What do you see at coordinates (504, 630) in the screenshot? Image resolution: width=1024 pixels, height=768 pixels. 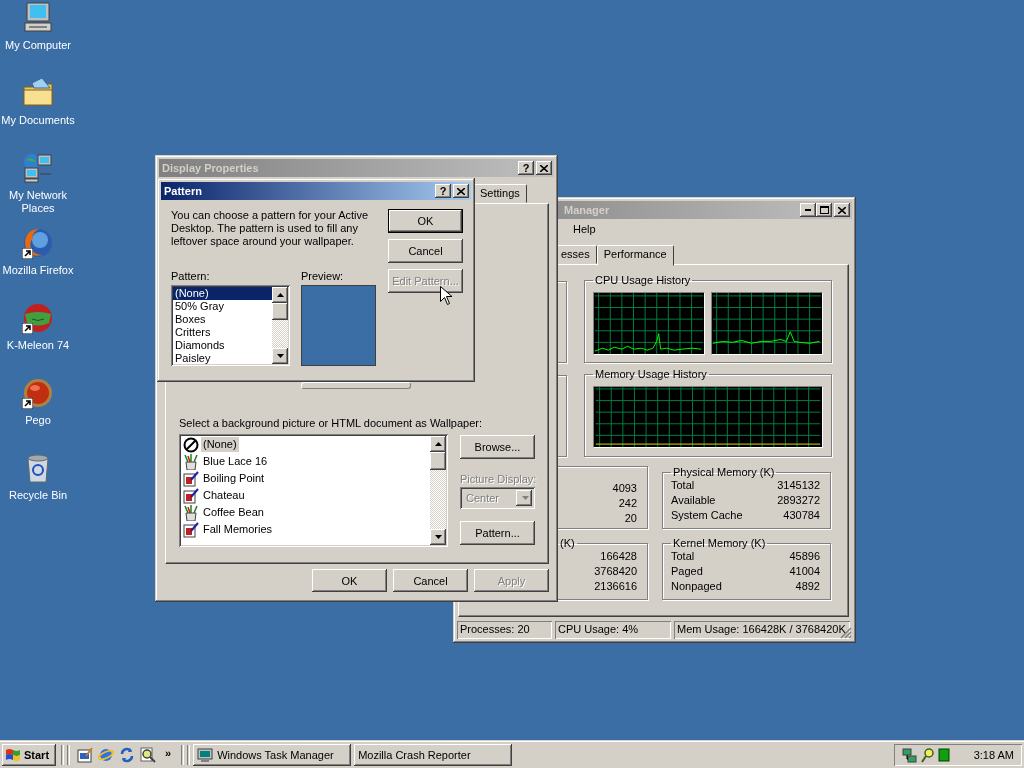 I see `status-text: Processes: 20` at bounding box center [504, 630].